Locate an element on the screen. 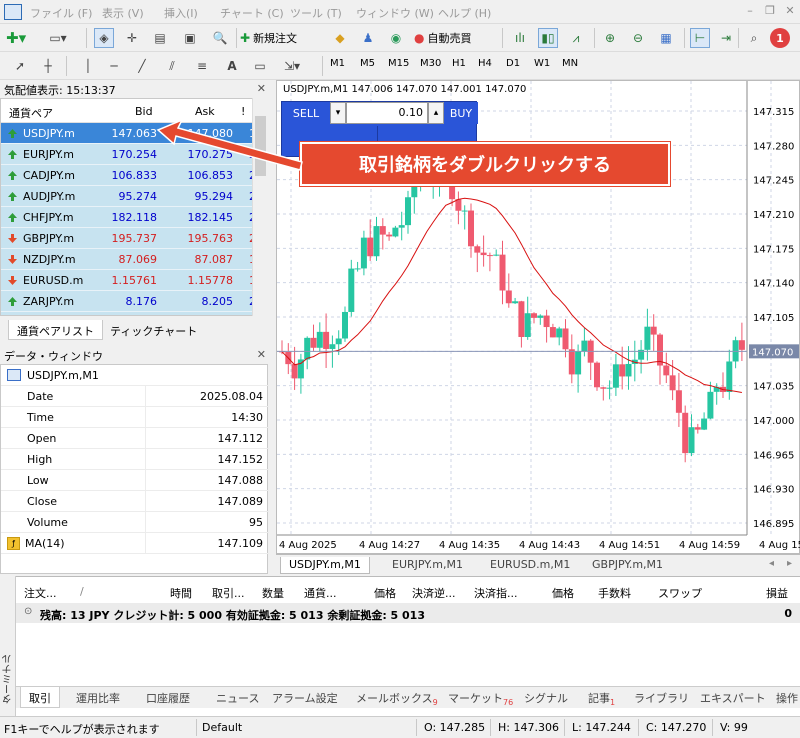  tile-windows-icon: ▦ is located at coordinates (666, 38).